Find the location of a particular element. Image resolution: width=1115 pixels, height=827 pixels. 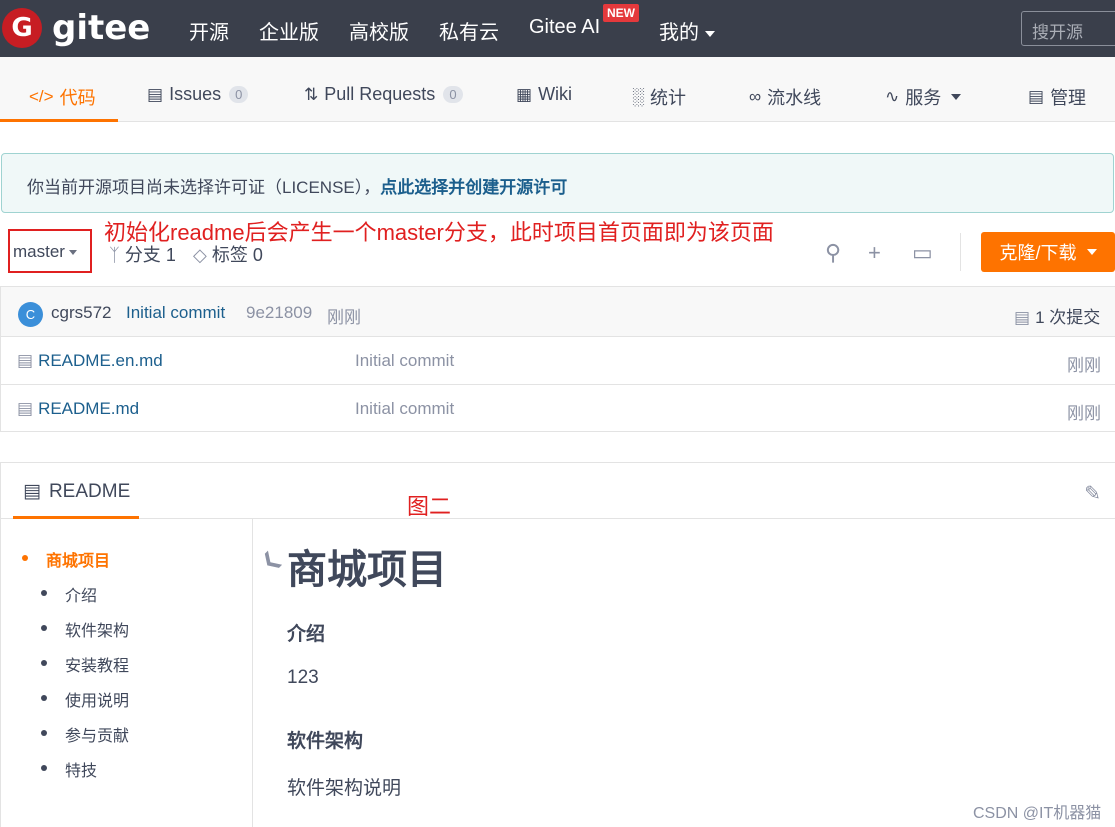

nav-enterprise: 企业版 is located at coordinates (289, 30).